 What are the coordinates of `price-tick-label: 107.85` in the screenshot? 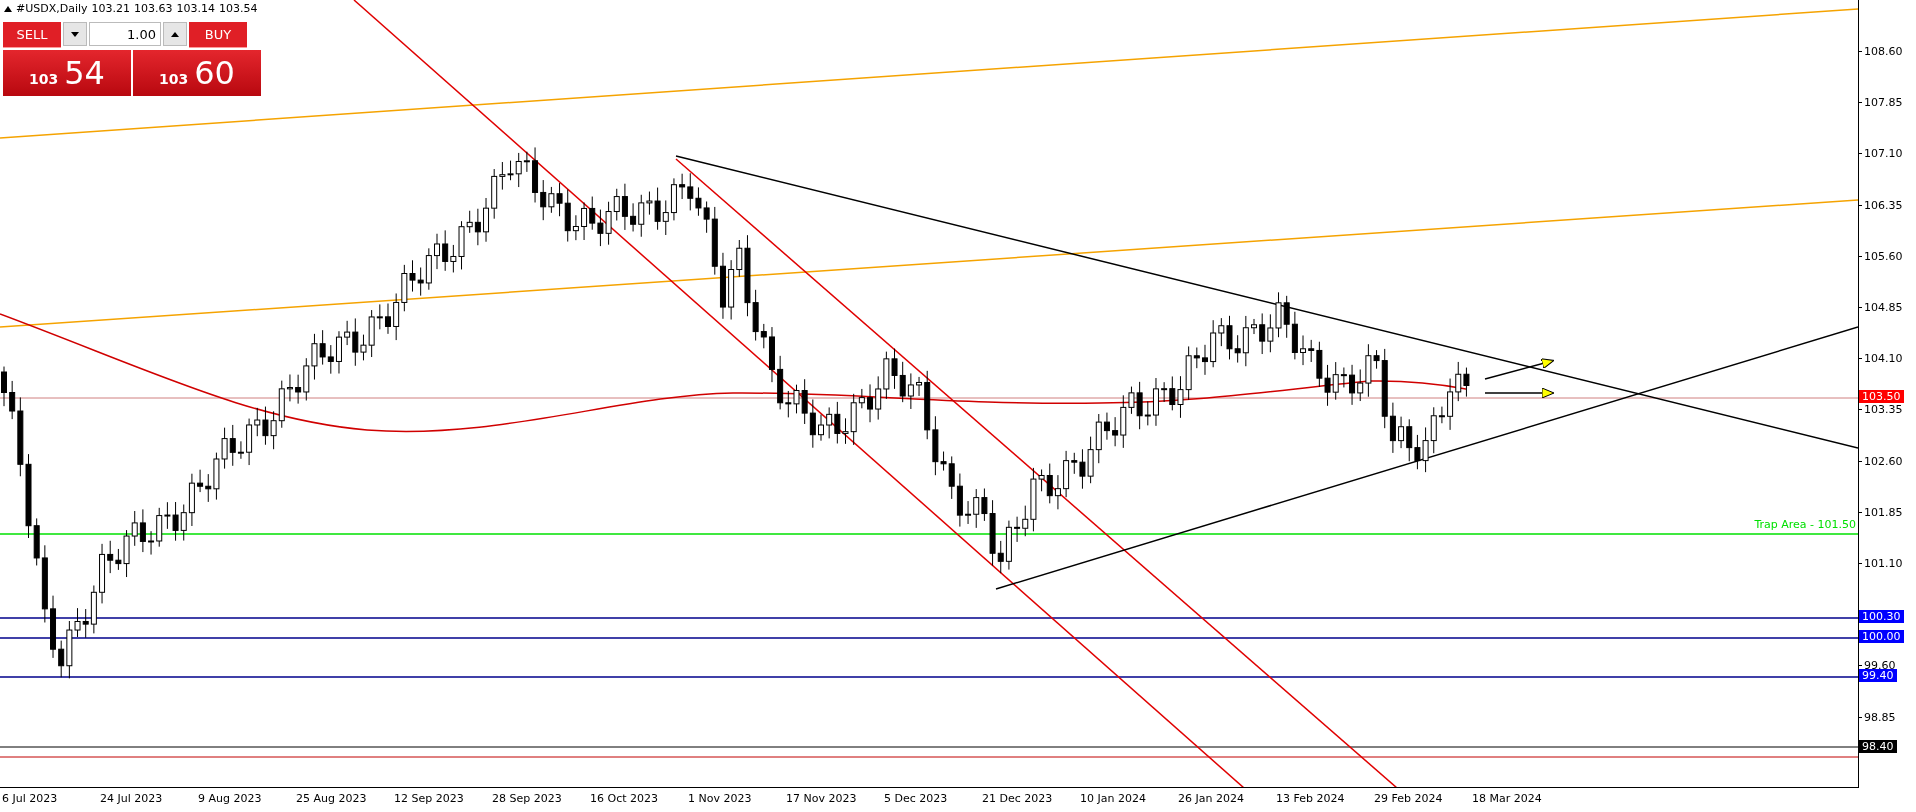 It's located at (1883, 103).